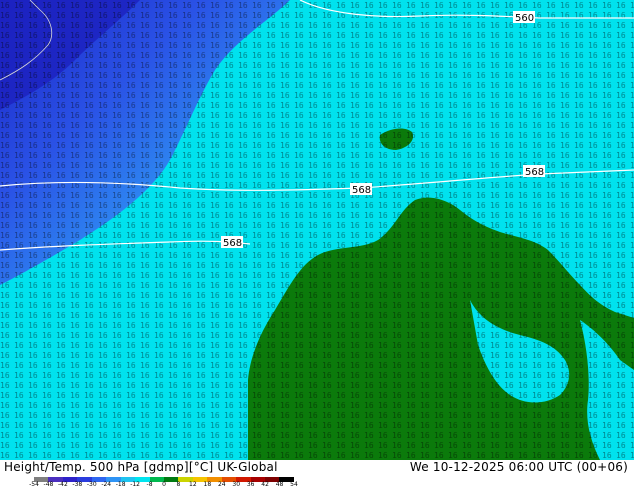  Describe the element at coordinates (91, 484) in the screenshot. I see `colorbar-tick-label: -30` at that location.